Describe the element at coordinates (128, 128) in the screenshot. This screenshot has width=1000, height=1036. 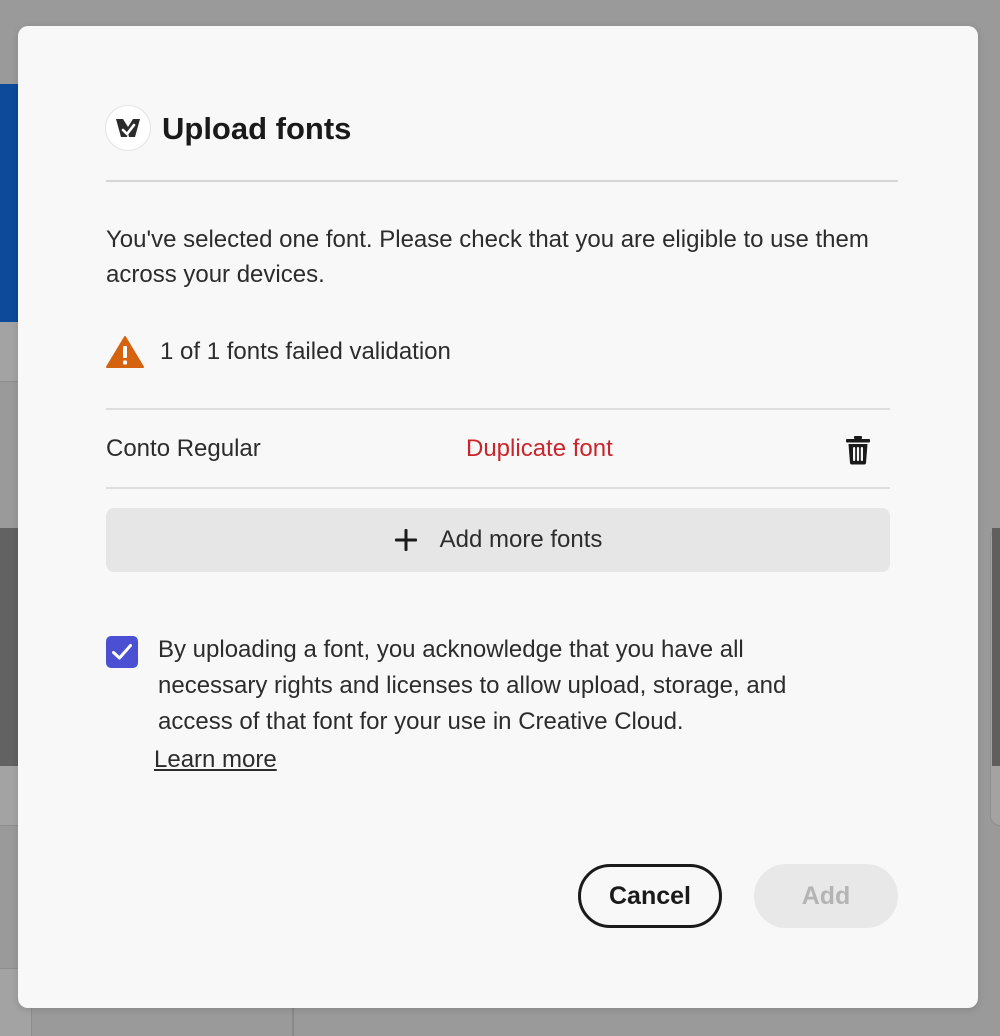
I see `fonts-logo-icon` at that location.